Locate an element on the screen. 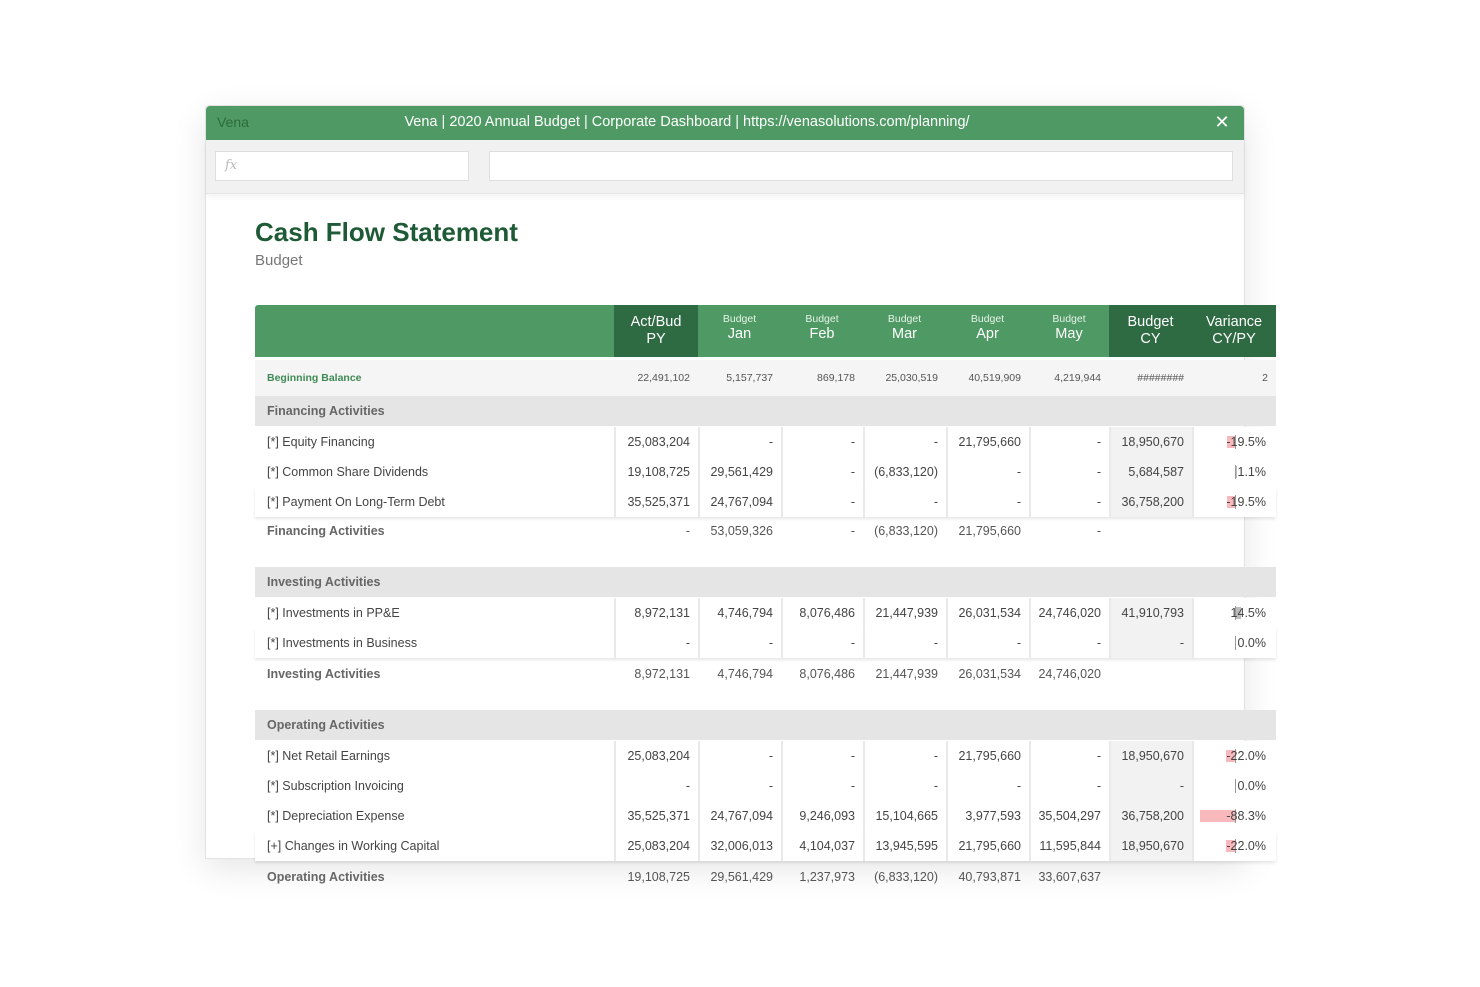 This screenshot has height=987, width=1480. table-cell: 1,237,973 is located at coordinates (822, 877).